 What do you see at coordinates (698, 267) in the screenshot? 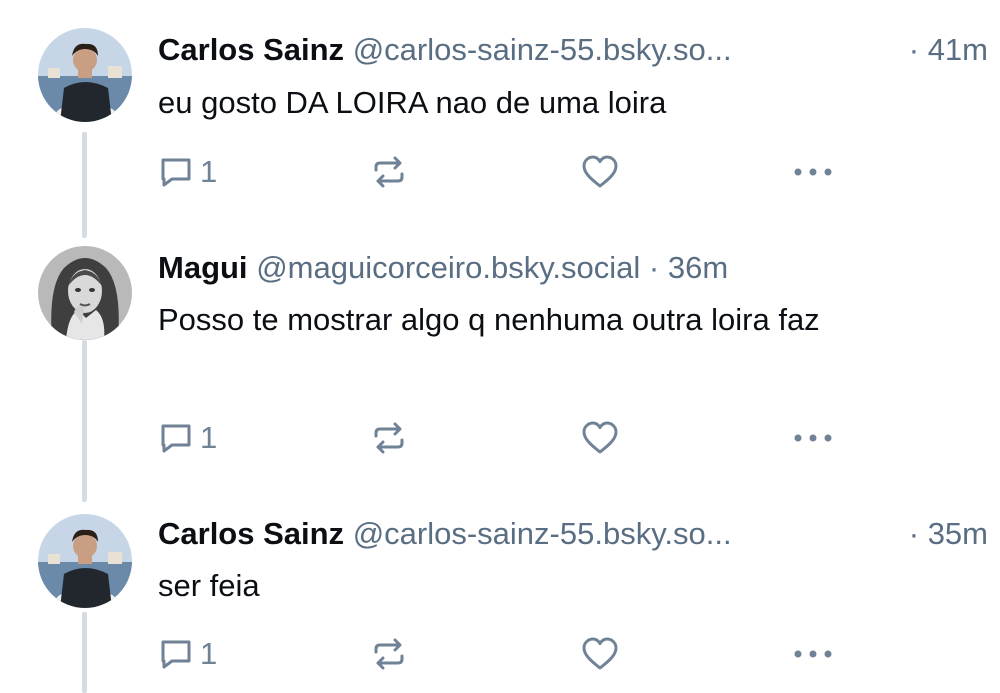
I see `time-ago: 36m` at bounding box center [698, 267].